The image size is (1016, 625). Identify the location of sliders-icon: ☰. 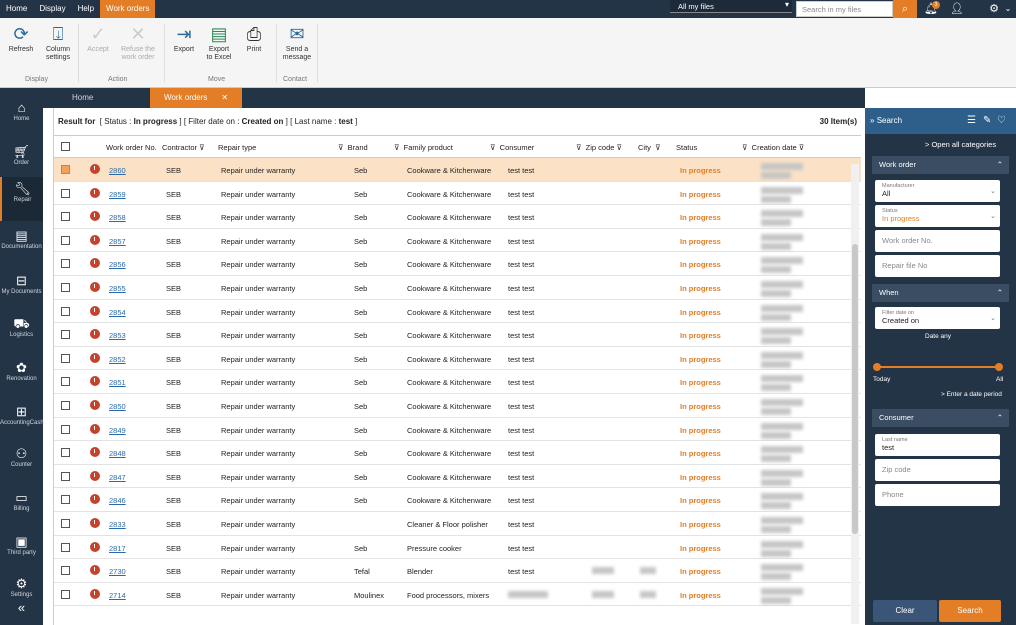
(971, 121).